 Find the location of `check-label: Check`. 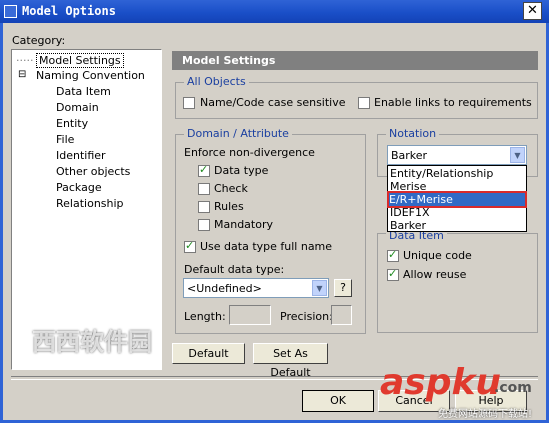

check-label: Check is located at coordinates (231, 188).